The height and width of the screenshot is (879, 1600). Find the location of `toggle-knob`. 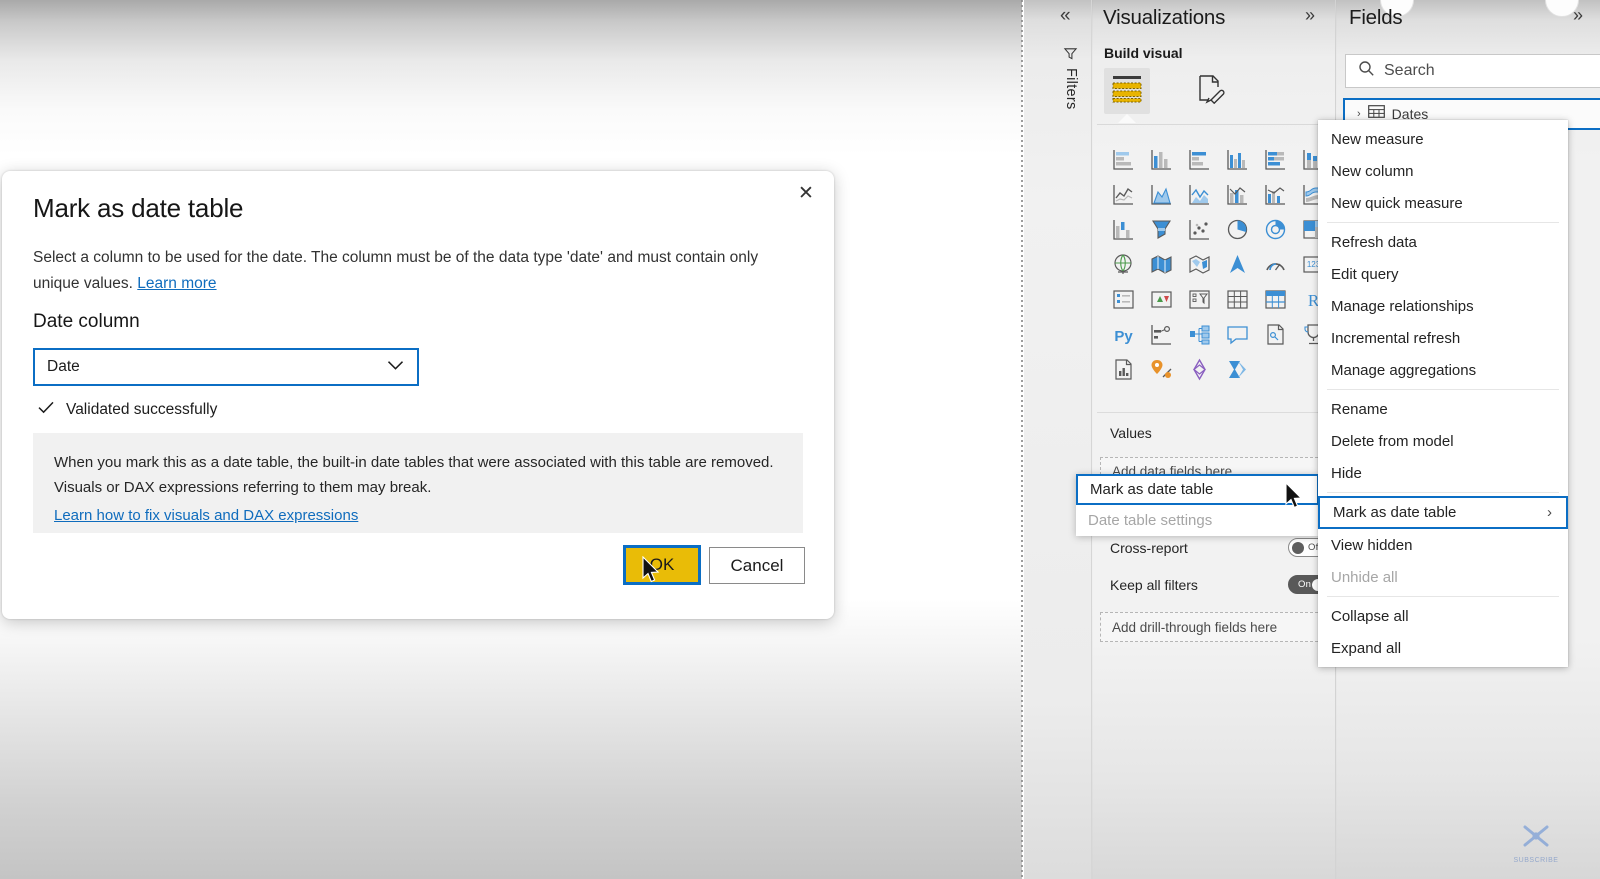

toggle-knob is located at coordinates (1298, 547).